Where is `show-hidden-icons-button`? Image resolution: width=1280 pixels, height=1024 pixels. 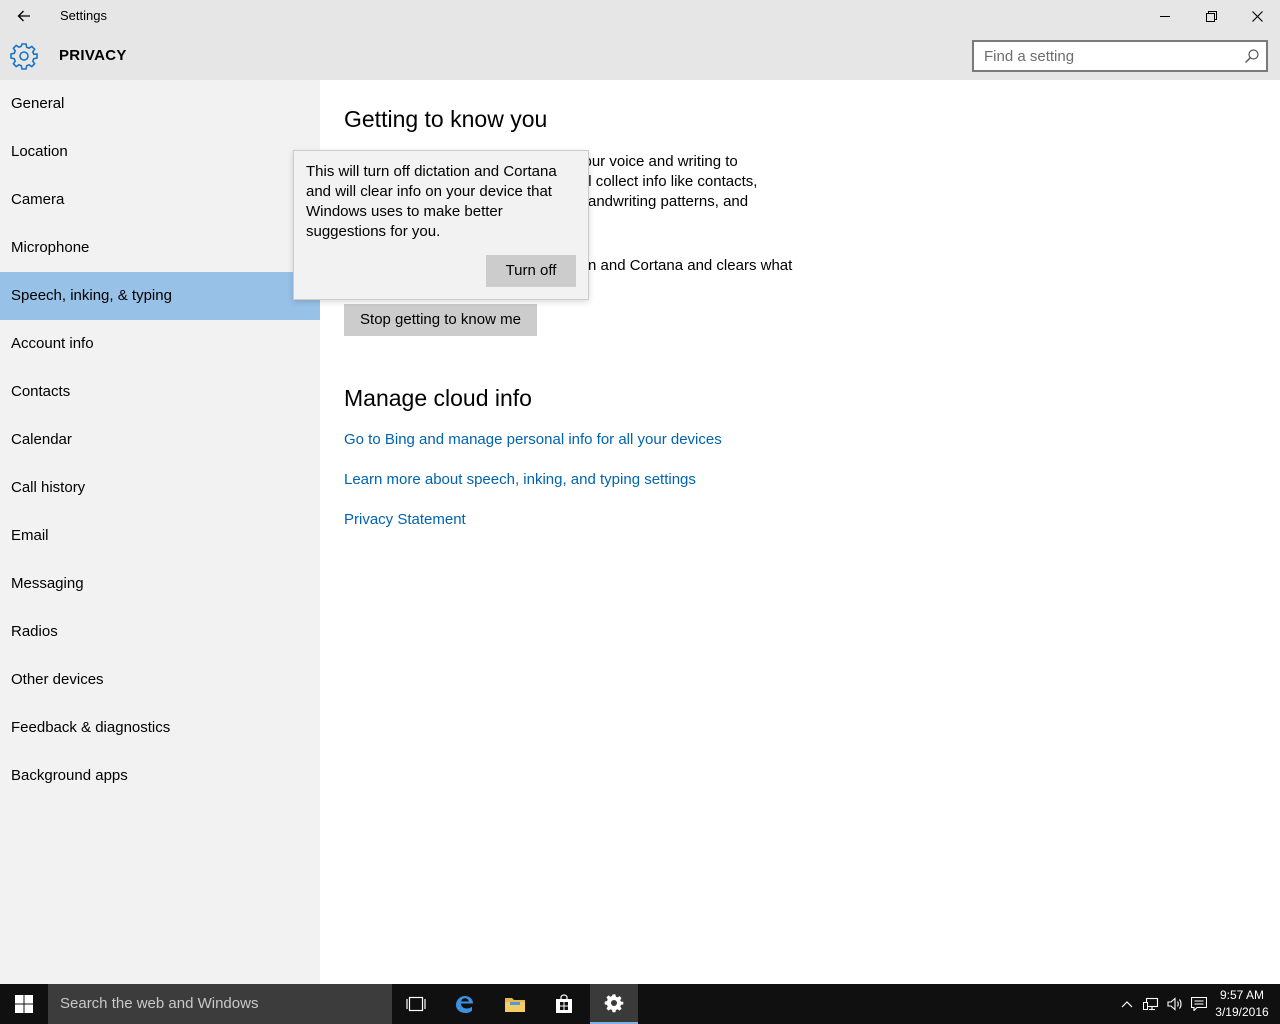
show-hidden-icons-button is located at coordinates (1127, 1004).